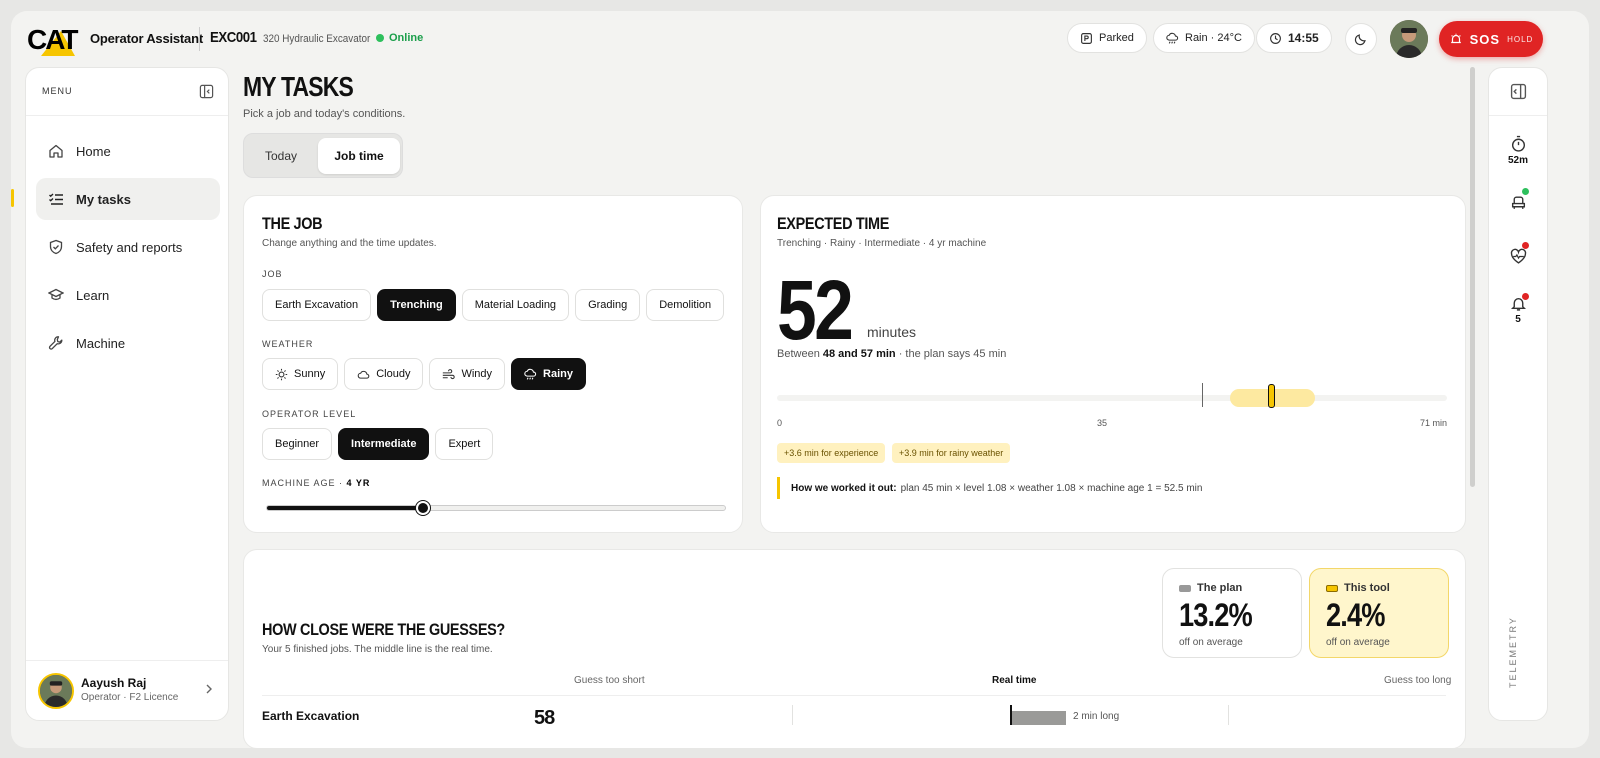  What do you see at coordinates (1525, 296) in the screenshot?
I see `notification-dot` at bounding box center [1525, 296].